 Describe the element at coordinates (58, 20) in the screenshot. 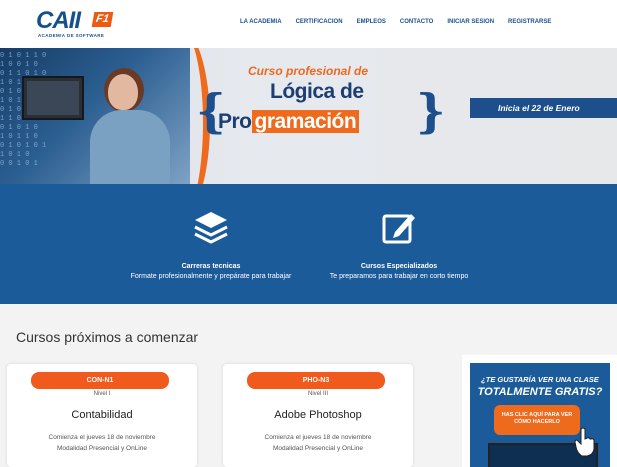

I see `logo-wordmark: CAII` at that location.